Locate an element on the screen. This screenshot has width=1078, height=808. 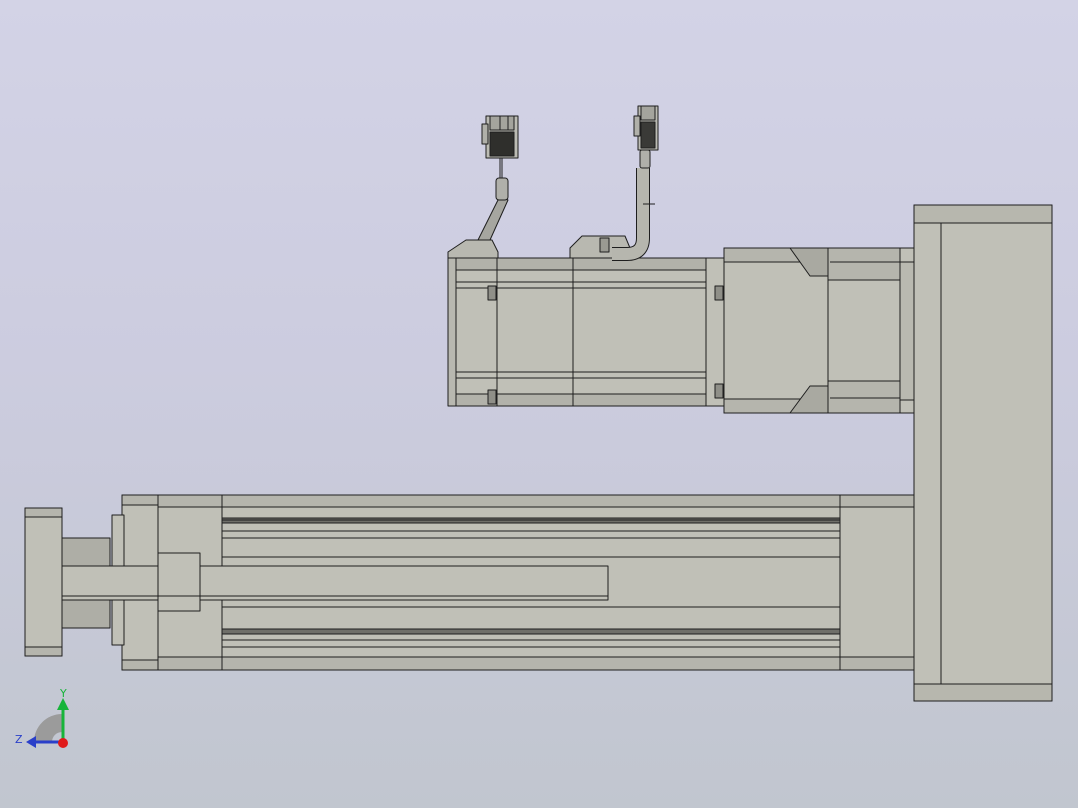
connector-right is located at coordinates (646, 128).